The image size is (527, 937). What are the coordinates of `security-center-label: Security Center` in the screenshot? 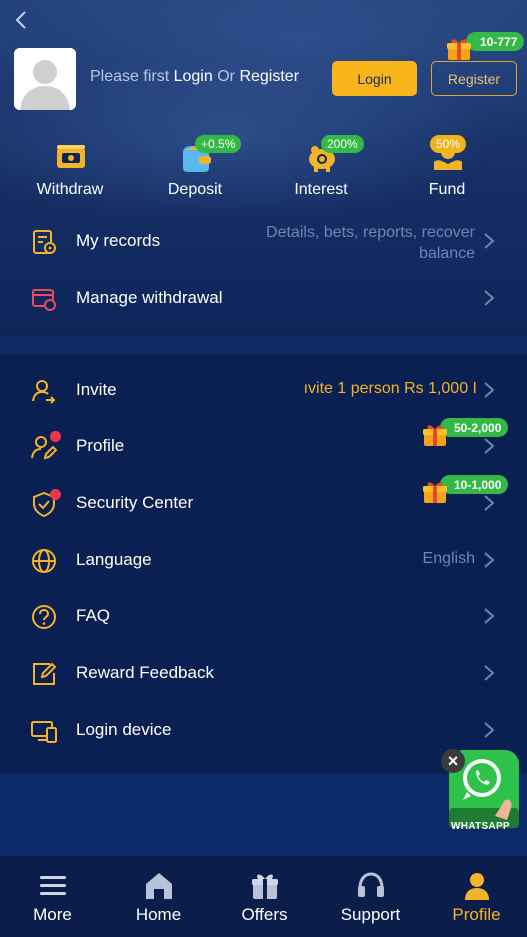 It's located at (135, 502).